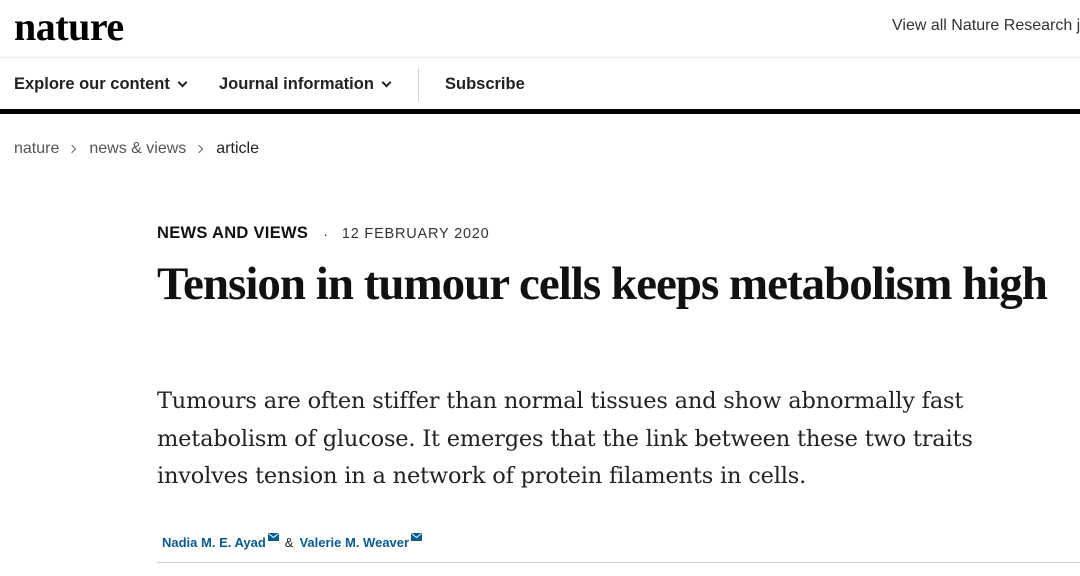  Describe the element at coordinates (415, 233) in the screenshot. I see `publication-date: 12 FEBRUARY 2020` at that location.